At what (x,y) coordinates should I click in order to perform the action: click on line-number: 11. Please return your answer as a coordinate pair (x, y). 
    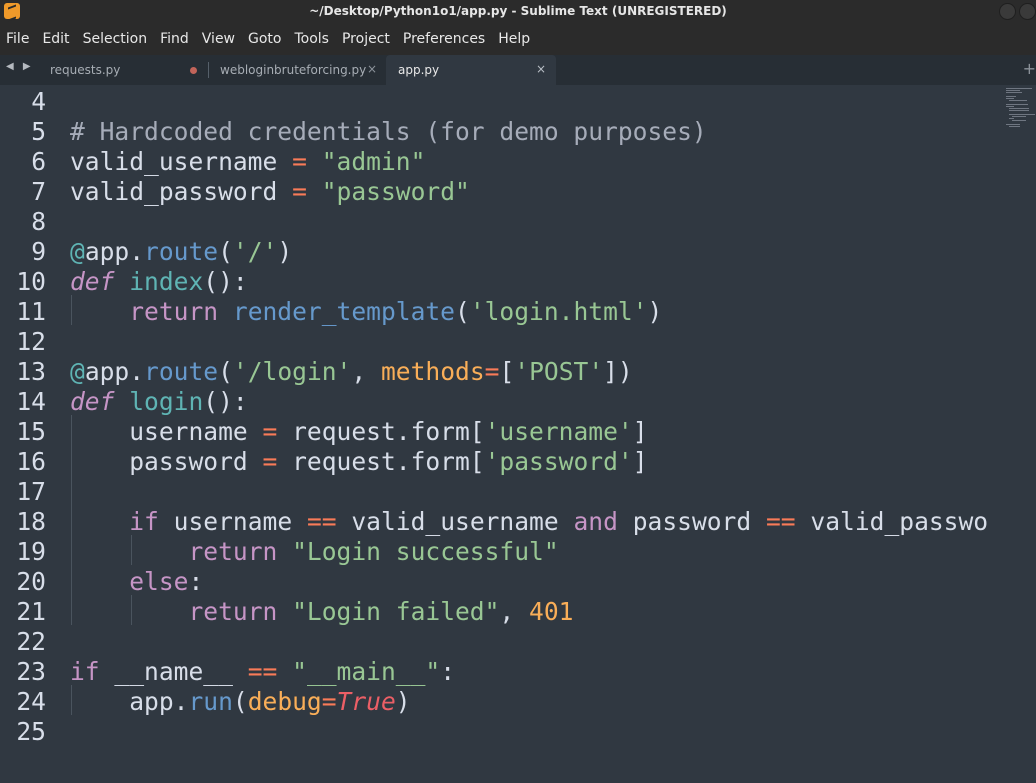
    Looking at the image, I should click on (31, 311).